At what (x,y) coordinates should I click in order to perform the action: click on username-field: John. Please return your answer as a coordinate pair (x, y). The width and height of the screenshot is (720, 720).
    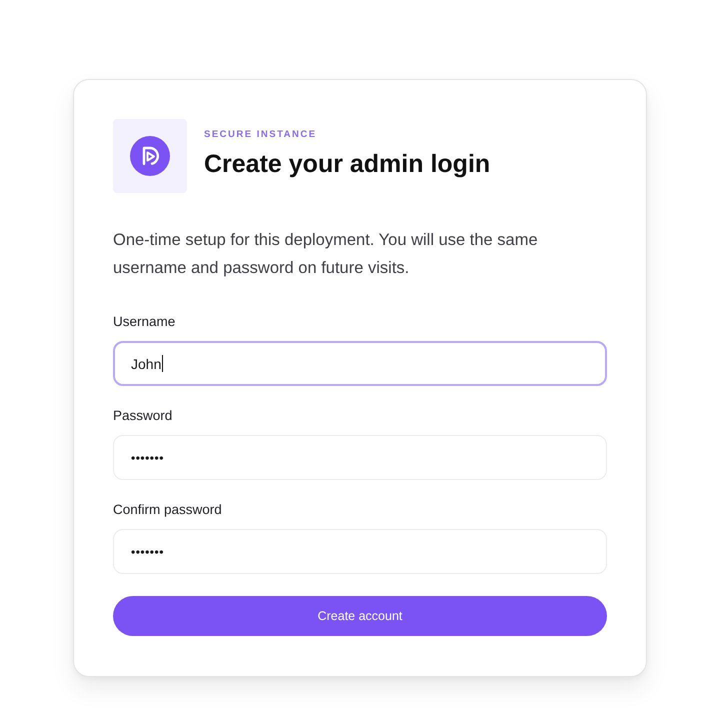
    Looking at the image, I should click on (360, 363).